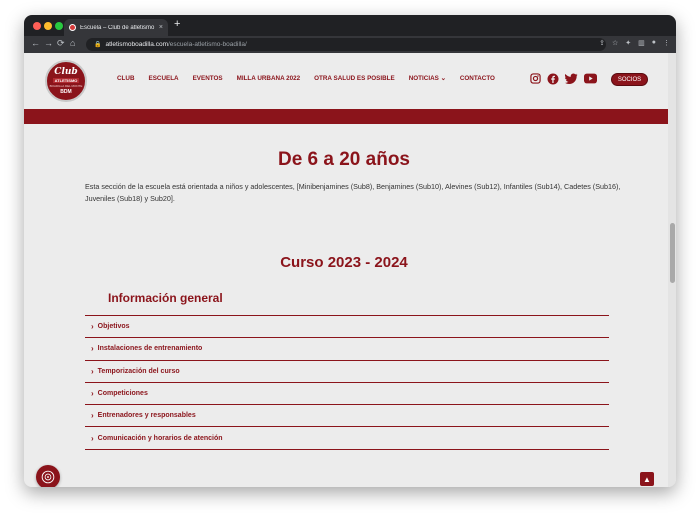 This screenshot has width=700, height=519. I want to click on forward-button: →, so click(48, 43).